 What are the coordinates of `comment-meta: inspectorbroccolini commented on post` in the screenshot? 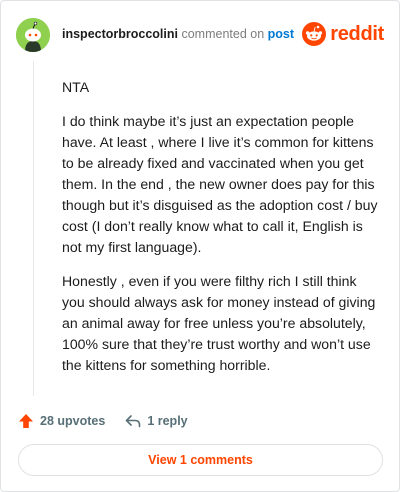 It's located at (178, 34).